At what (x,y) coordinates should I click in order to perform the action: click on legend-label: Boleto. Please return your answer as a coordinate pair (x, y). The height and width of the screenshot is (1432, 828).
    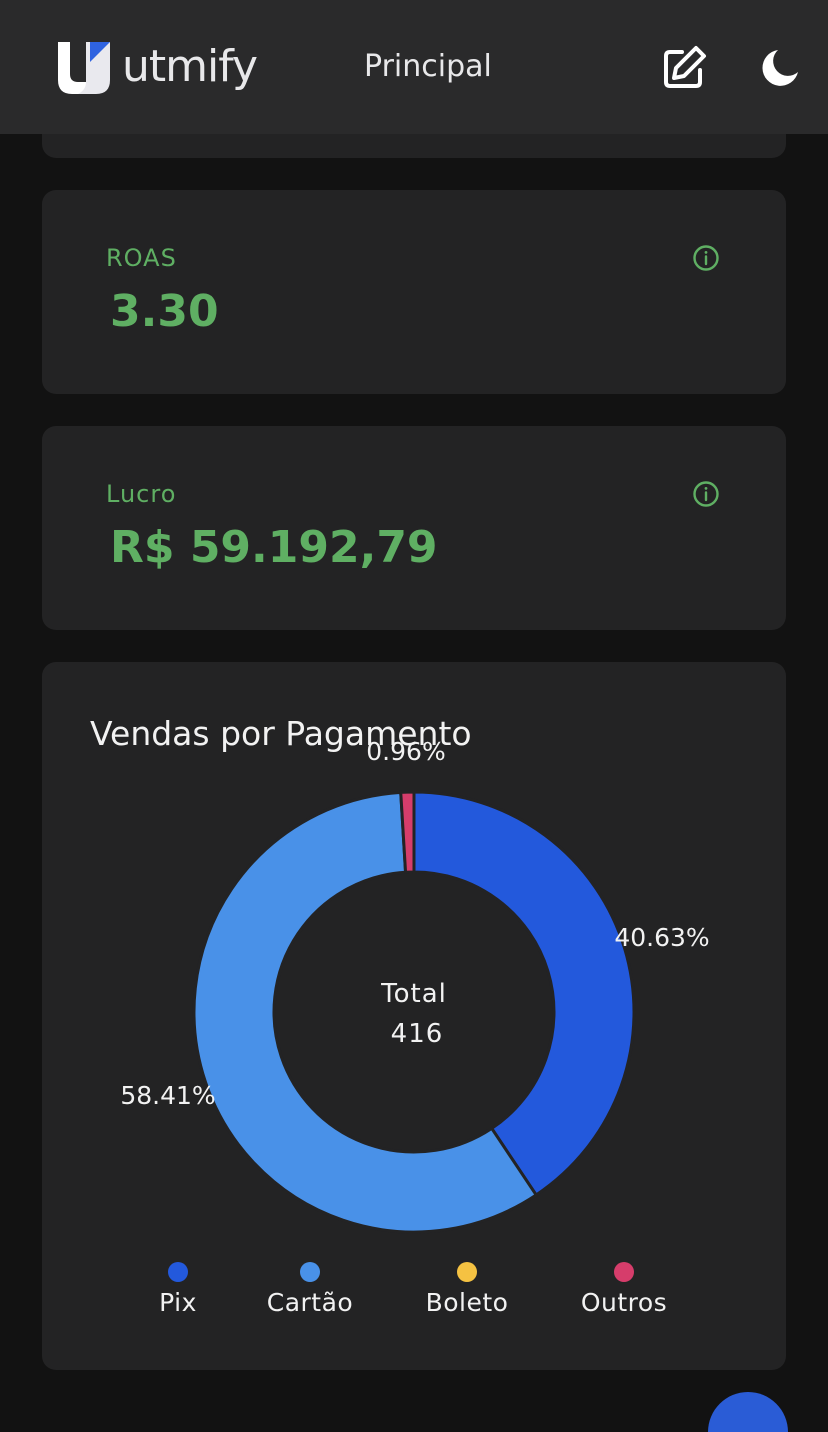
    Looking at the image, I should click on (467, 1302).